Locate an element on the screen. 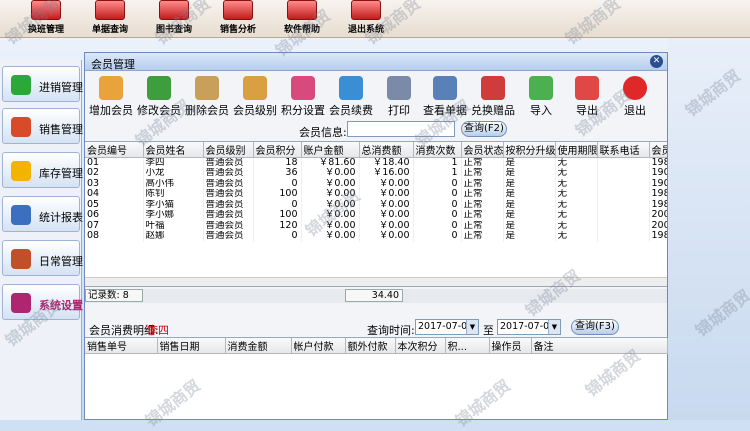  table-cell: 04 is located at coordinates (114, 194).